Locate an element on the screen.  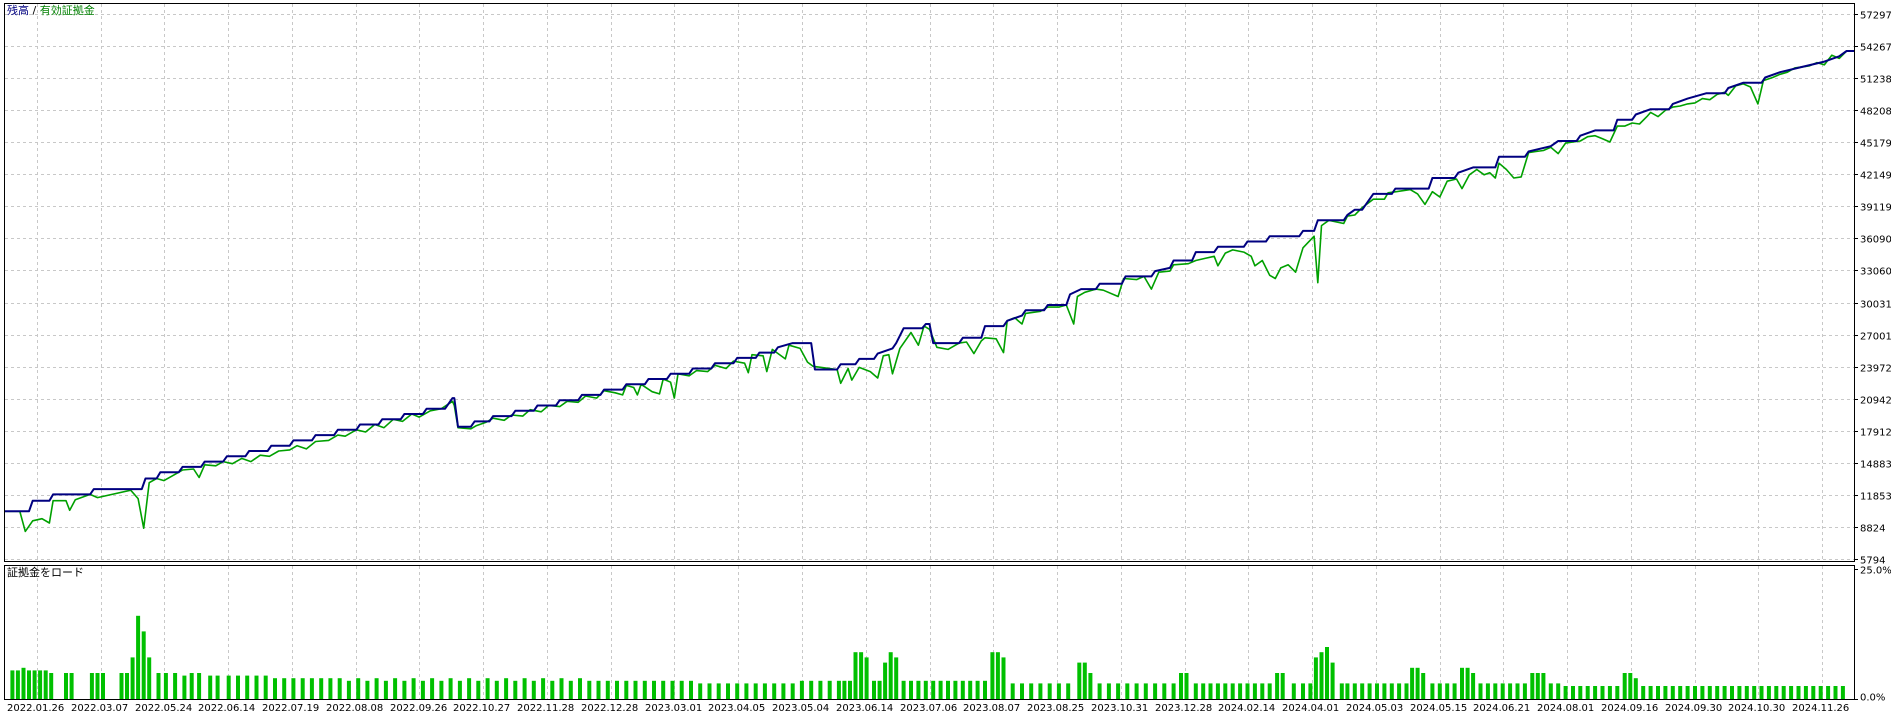
legend-balance: 残高 is located at coordinates (18, 10).